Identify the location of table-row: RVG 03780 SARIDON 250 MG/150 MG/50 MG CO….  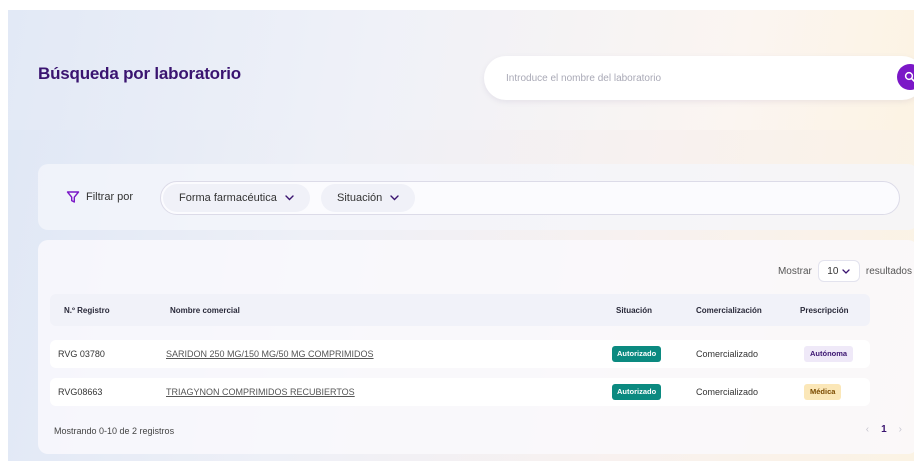
(460, 354).